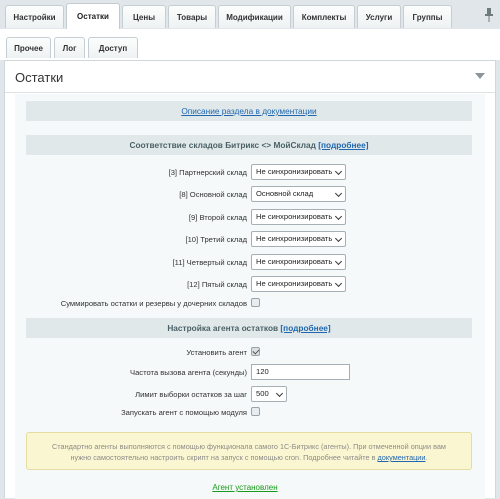 This screenshot has width=500, height=499. Describe the element at coordinates (305, 328) in the screenshot. I see `agent-more-link: [подробнее]` at that location.